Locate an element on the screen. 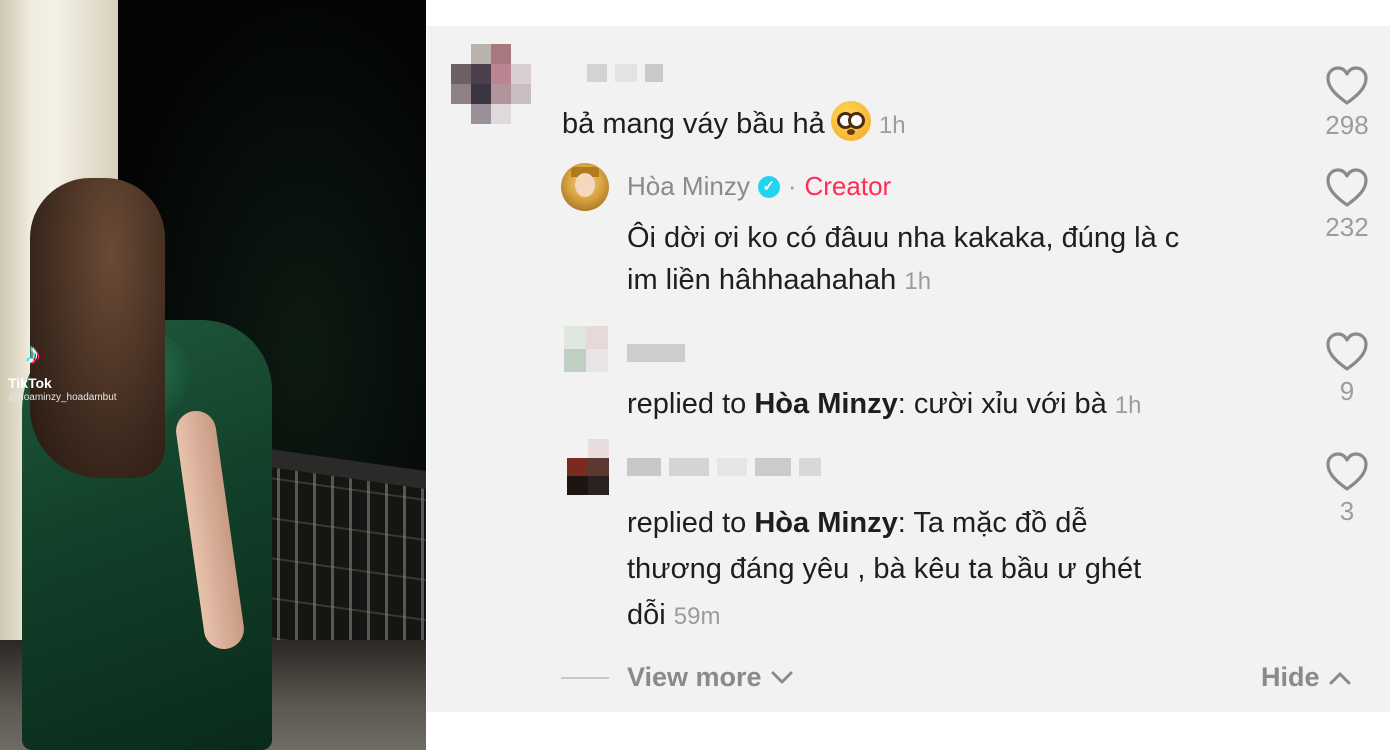  reply-body: : cười xỉu với bà is located at coordinates (1002, 404).